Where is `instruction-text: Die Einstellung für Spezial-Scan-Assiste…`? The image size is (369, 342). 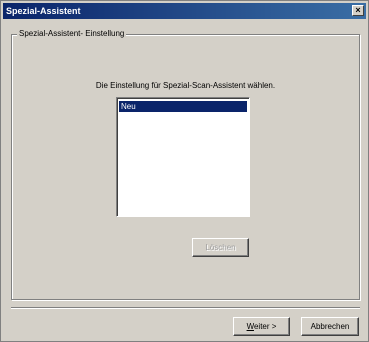
instruction-text: Die Einstellung für Spezial-Scan-Assiste… is located at coordinates (185, 85).